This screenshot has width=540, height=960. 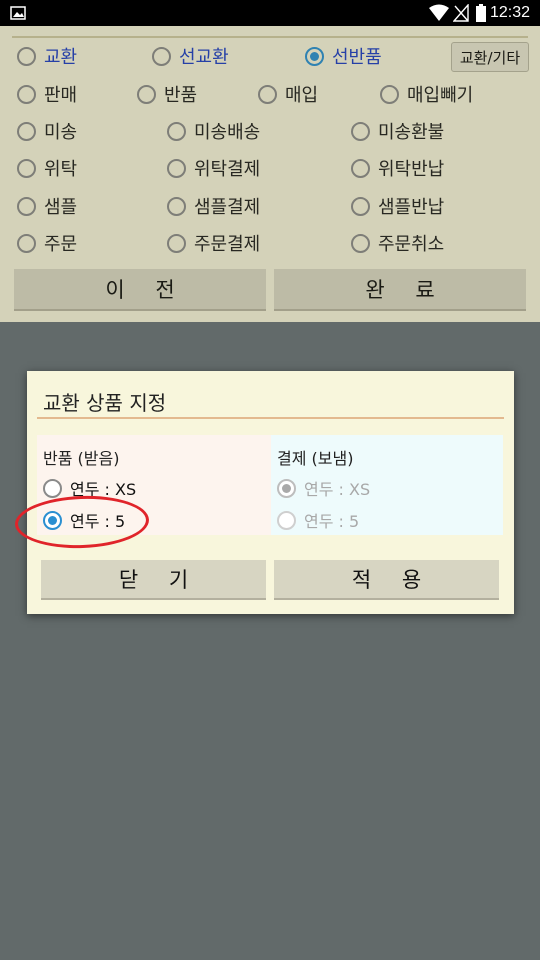 I want to click on dialog-title: 교환 상품 지정, so click(x=105, y=403).